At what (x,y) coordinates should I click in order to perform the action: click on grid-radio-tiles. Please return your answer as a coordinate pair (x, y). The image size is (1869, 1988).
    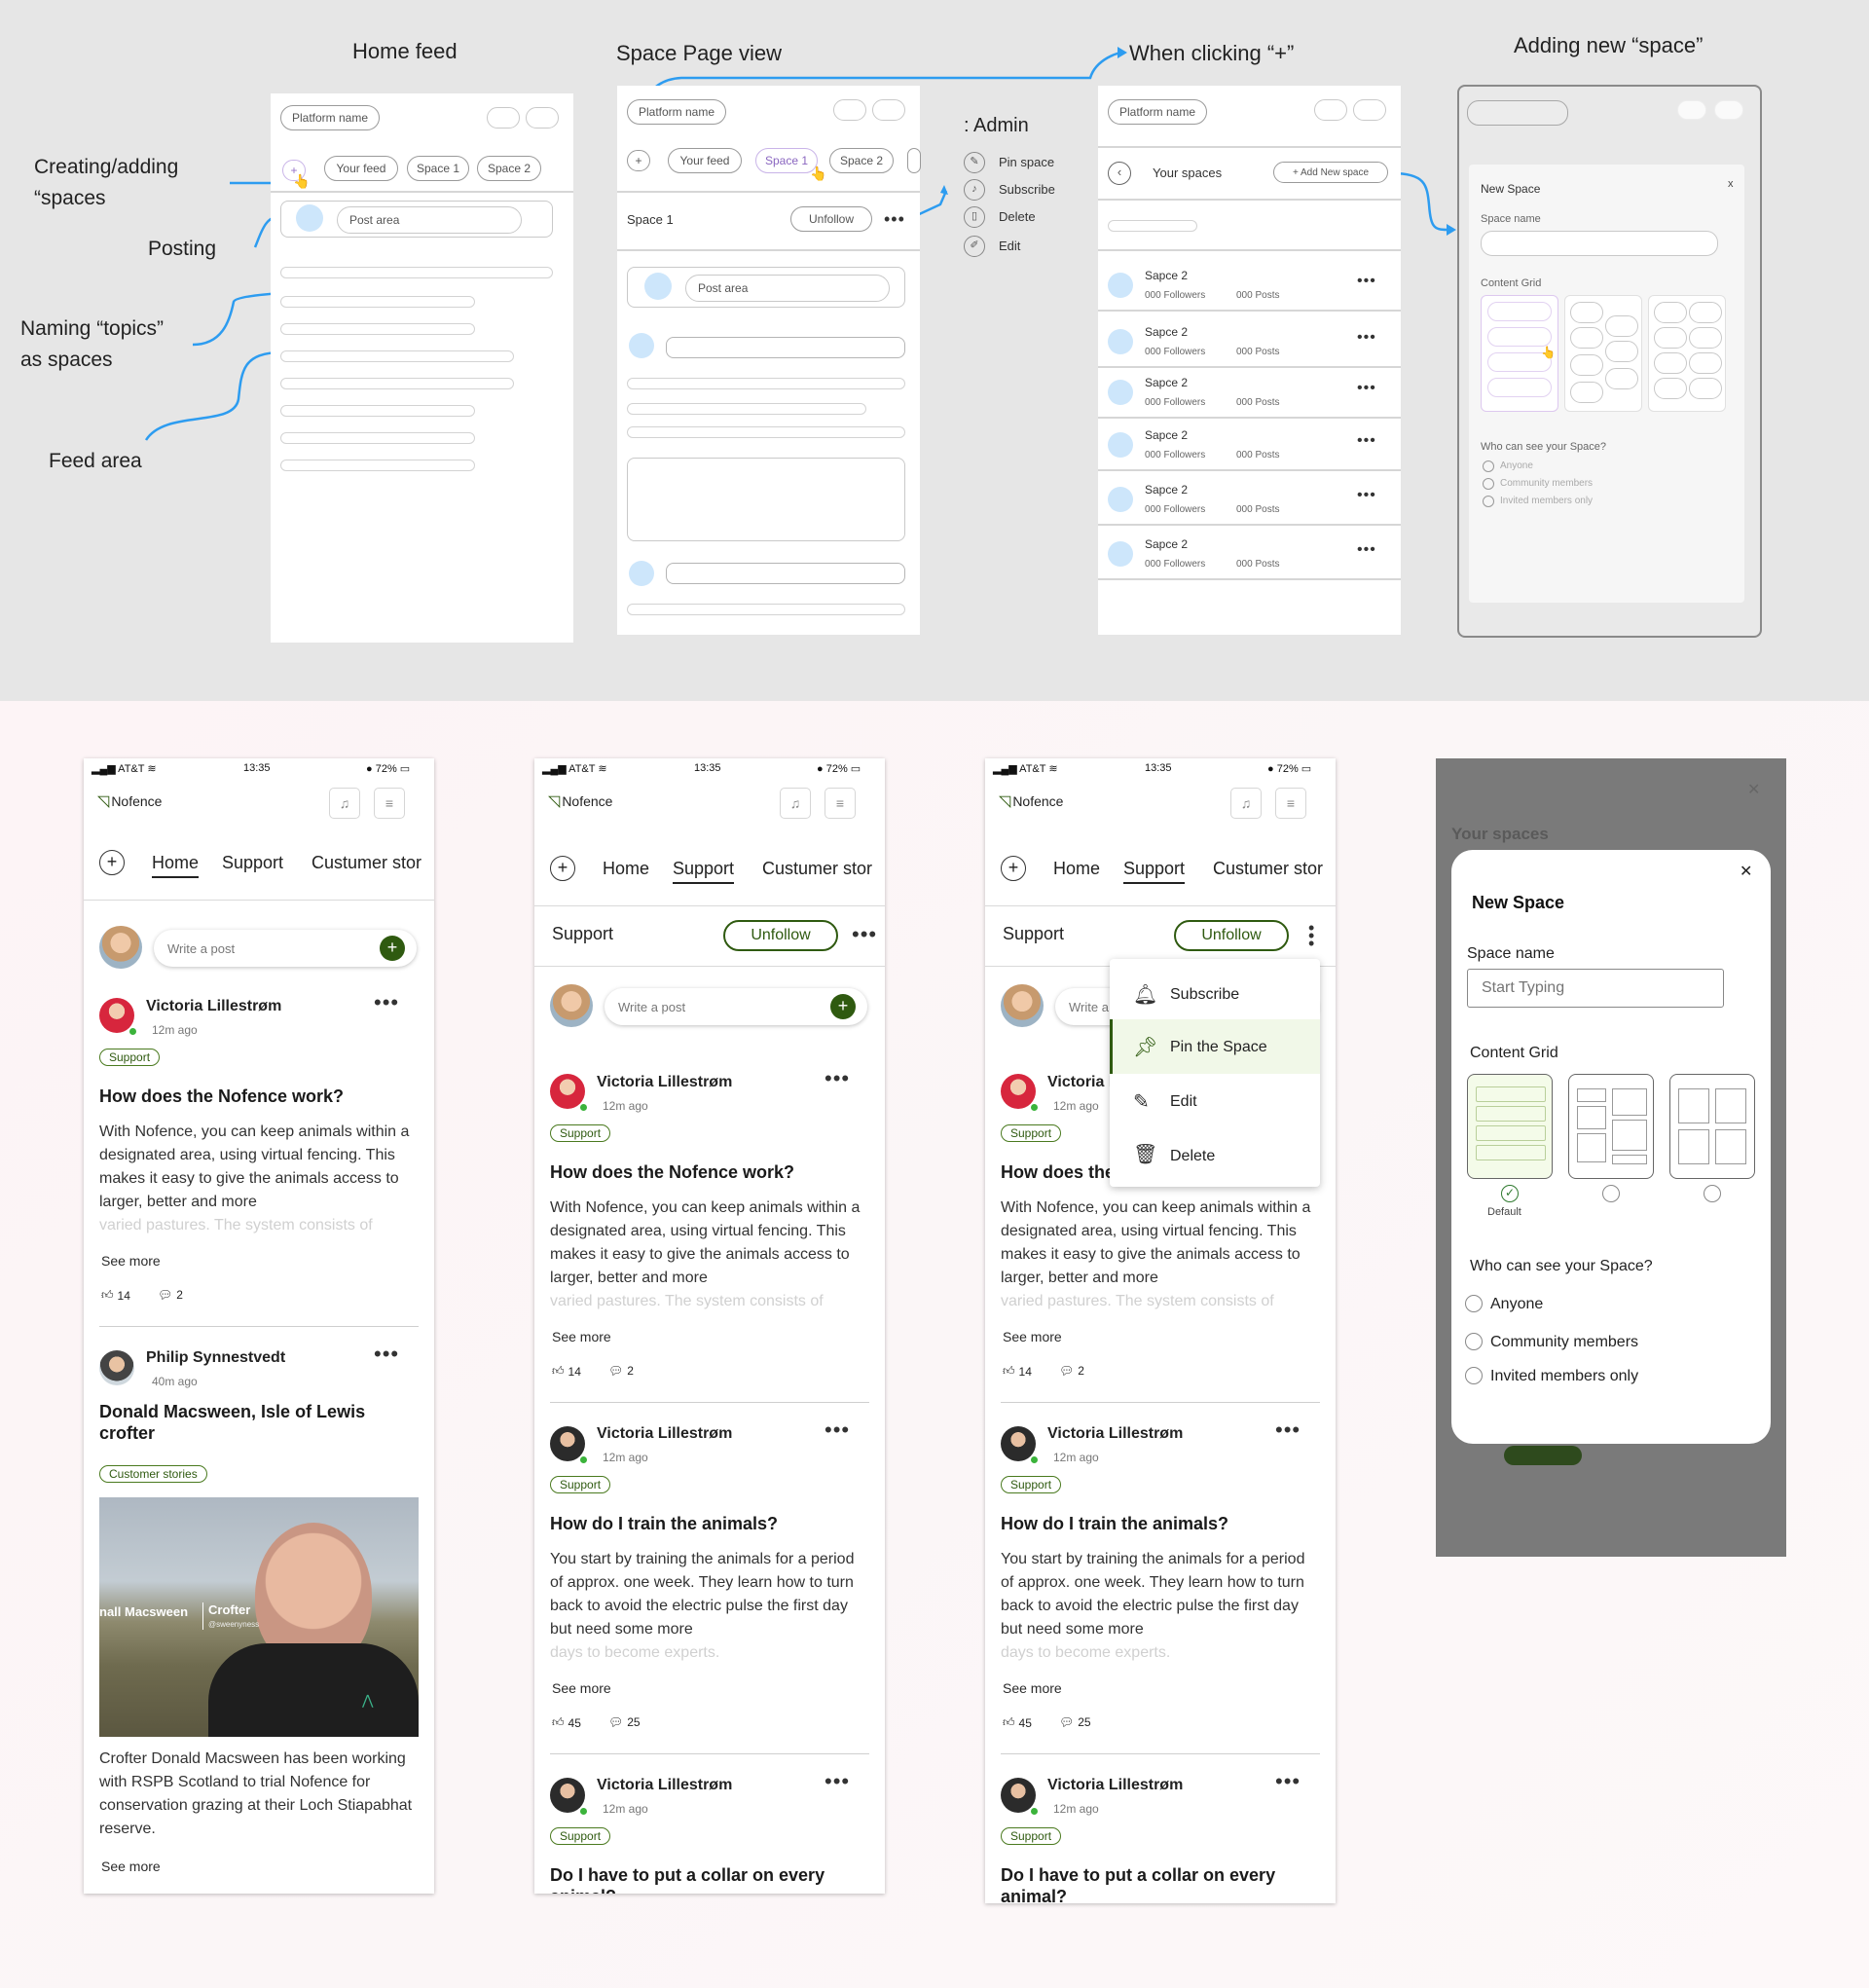
    Looking at the image, I should click on (1712, 1193).